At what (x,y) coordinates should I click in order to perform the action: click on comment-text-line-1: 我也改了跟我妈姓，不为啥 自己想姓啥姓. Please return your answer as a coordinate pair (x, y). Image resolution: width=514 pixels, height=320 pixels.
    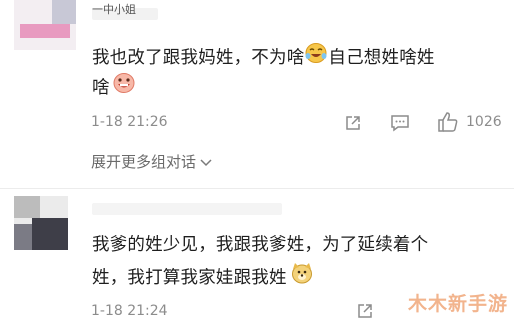
    Looking at the image, I should click on (263, 57).